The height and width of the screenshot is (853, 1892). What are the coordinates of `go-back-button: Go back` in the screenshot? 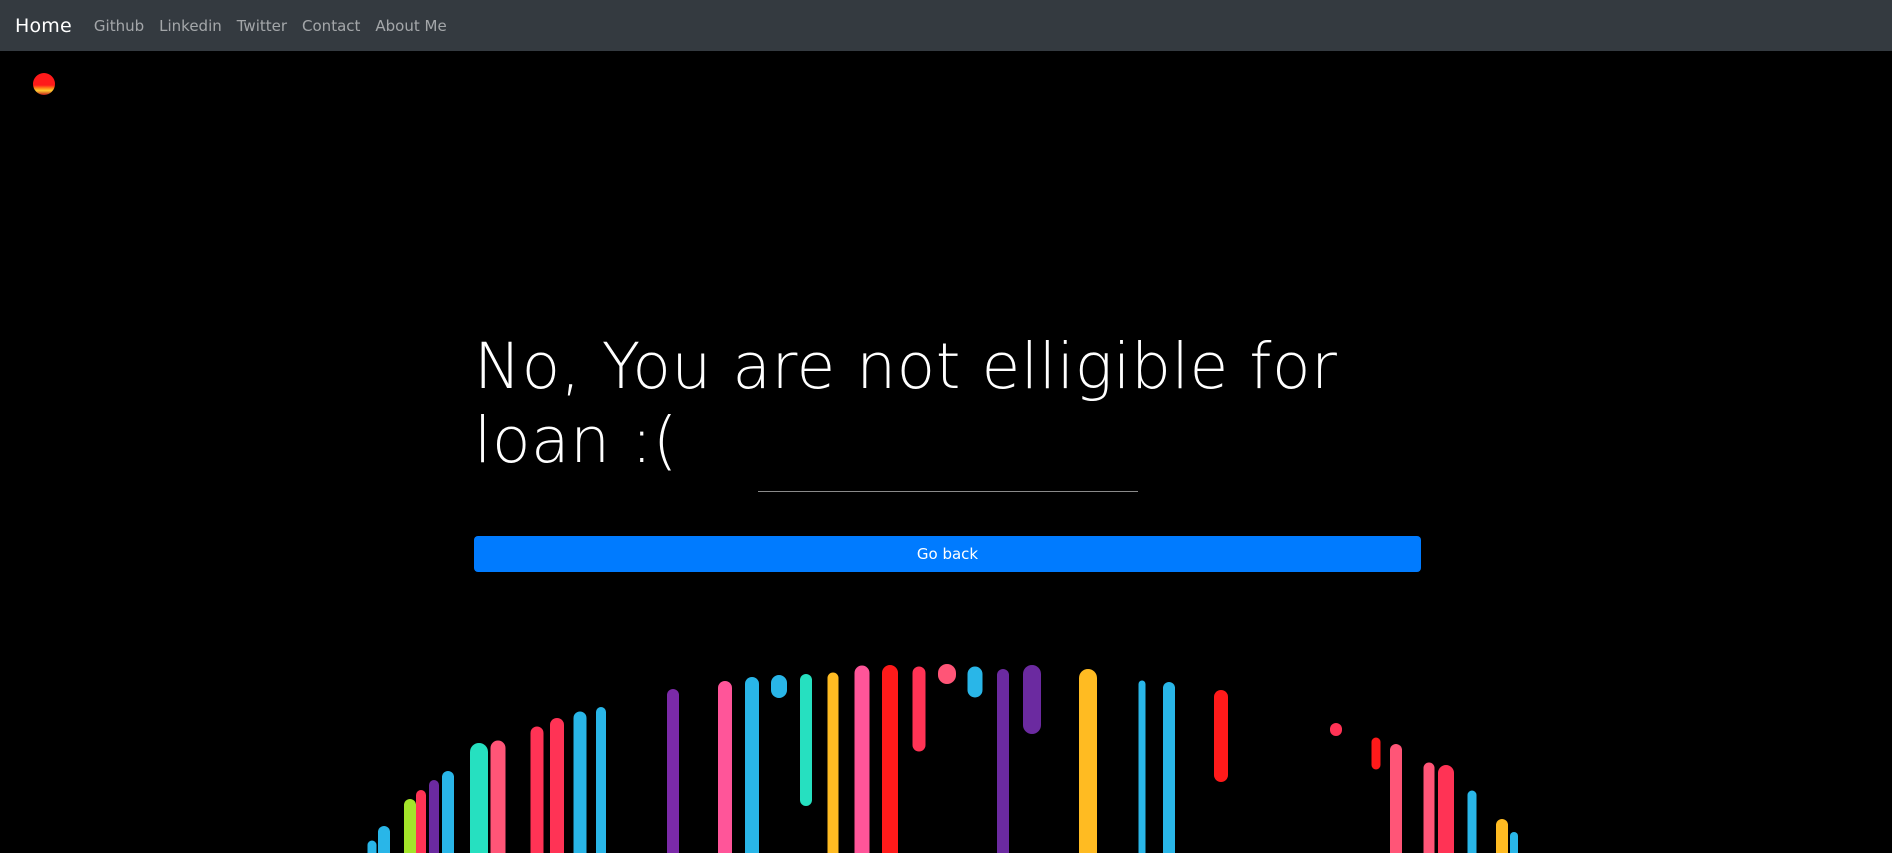 It's located at (947, 554).